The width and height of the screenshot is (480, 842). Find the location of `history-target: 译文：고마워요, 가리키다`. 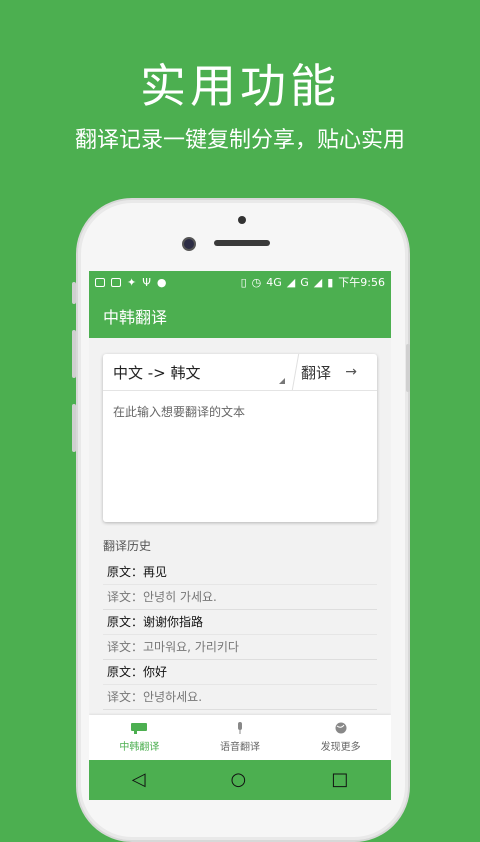

history-target: 译文：고마워요, 가리키다 is located at coordinates (240, 646).